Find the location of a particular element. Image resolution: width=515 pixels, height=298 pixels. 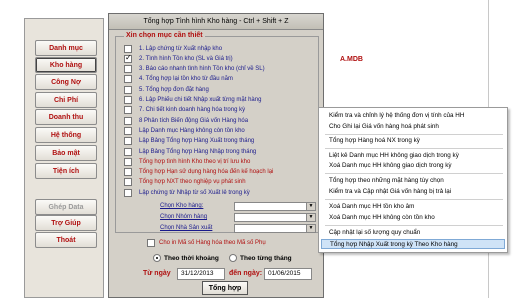

option-label: 5. Tổng hợp đơn đặt hàng is located at coordinates (174, 89).